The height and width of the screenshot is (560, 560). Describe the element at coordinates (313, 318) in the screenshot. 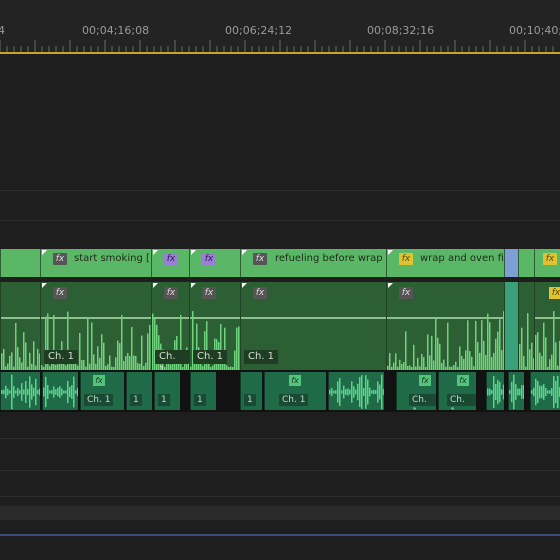

I see `volume-line` at that location.